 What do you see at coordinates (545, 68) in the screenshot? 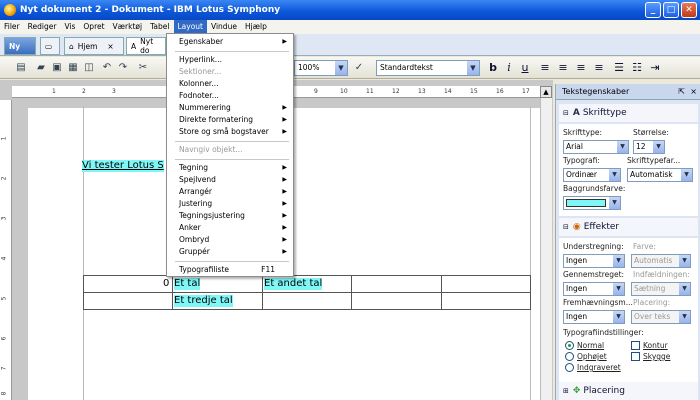
I see `align-left-icon: ≡` at bounding box center [545, 68].